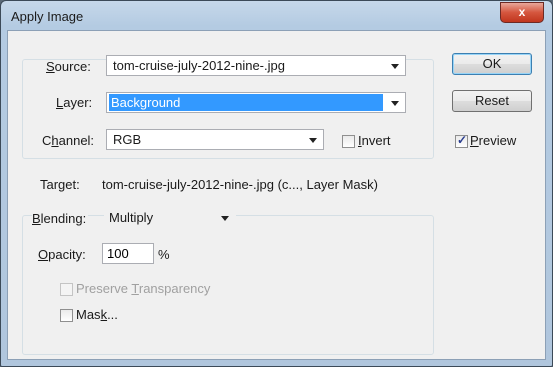  I want to click on reset-button: Reset, so click(492, 101).